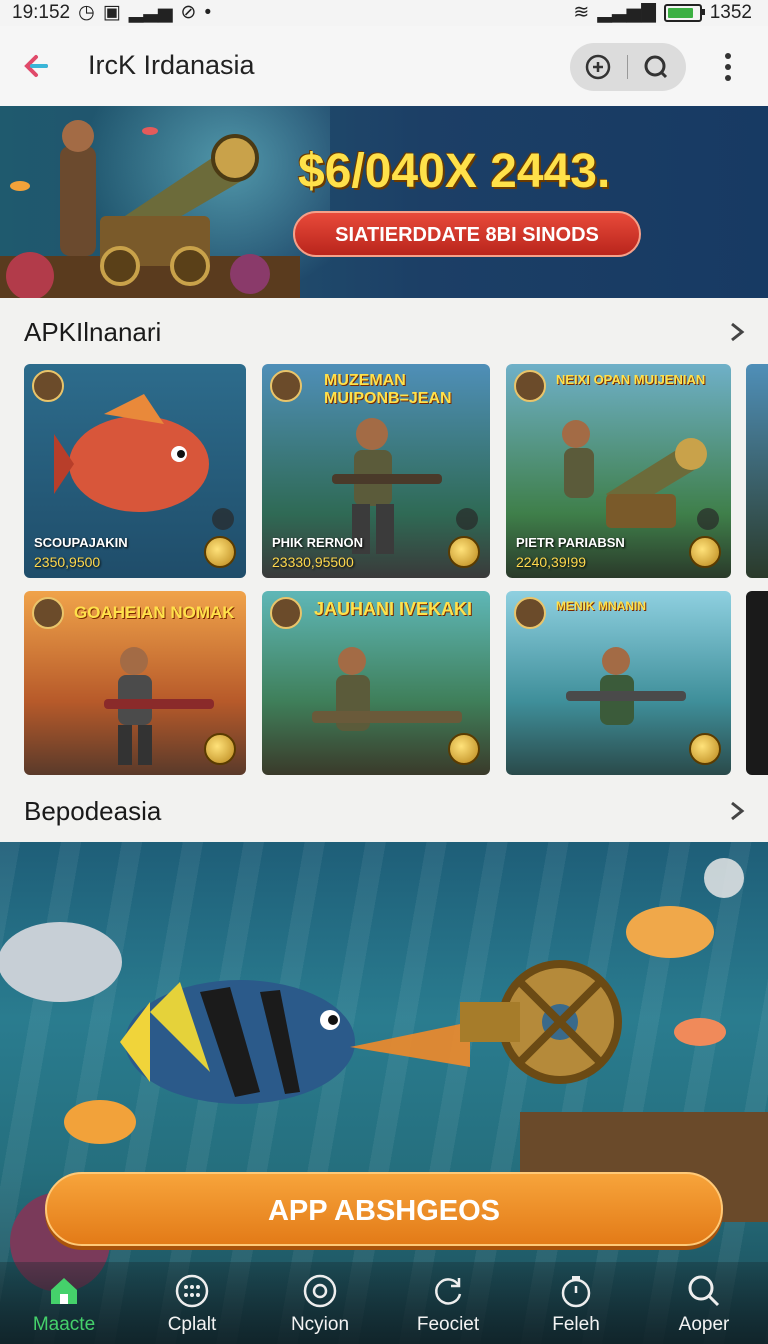  Describe the element at coordinates (64, 1291) in the screenshot. I see `home-icon` at that location.